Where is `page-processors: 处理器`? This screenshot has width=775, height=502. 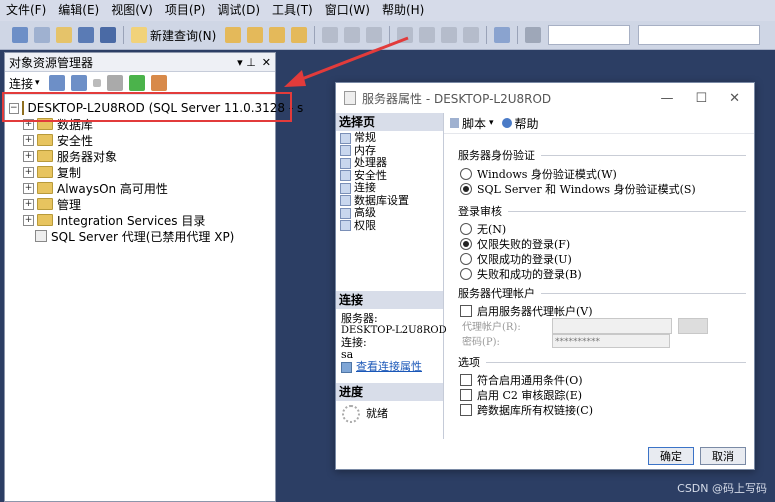 page-processors: 处理器 is located at coordinates (389, 163).